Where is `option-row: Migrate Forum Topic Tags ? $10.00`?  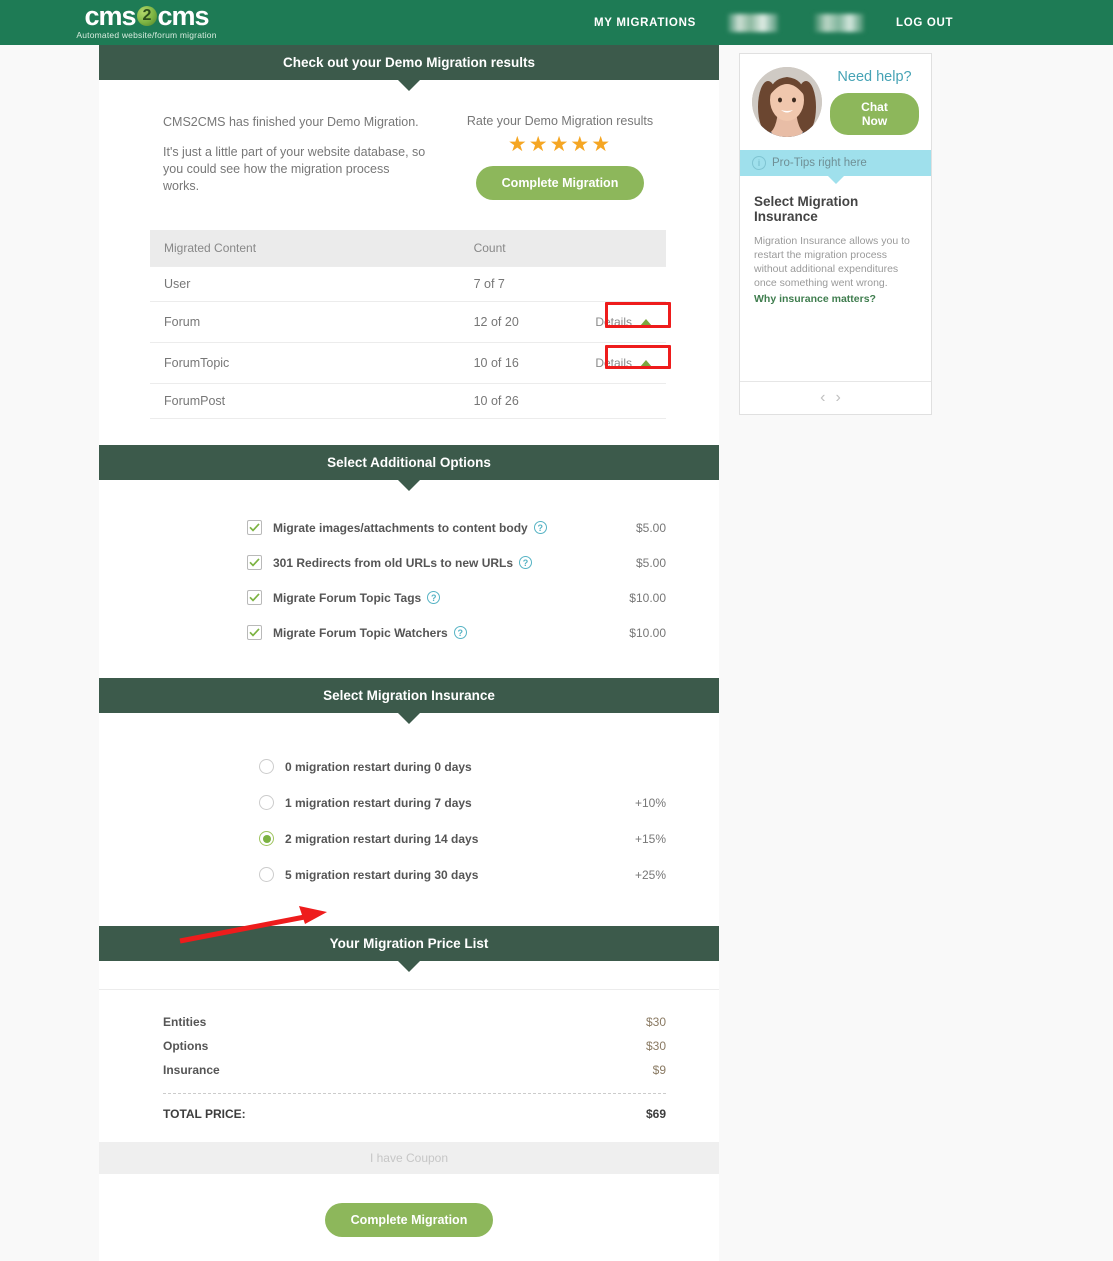 option-row: Migrate Forum Topic Tags ? $10.00 is located at coordinates (409, 597).